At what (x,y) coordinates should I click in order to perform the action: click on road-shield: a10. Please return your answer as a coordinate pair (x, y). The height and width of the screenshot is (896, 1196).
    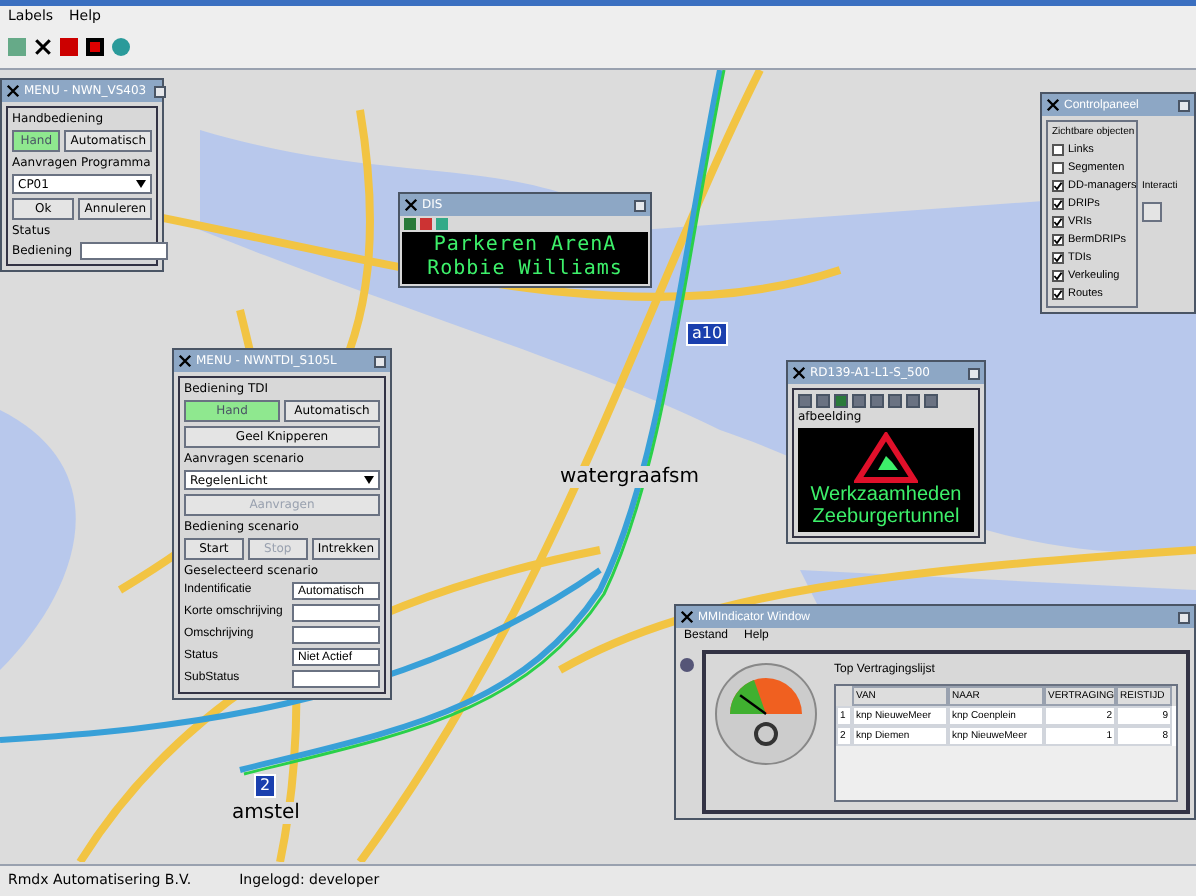
    Looking at the image, I should click on (707, 334).